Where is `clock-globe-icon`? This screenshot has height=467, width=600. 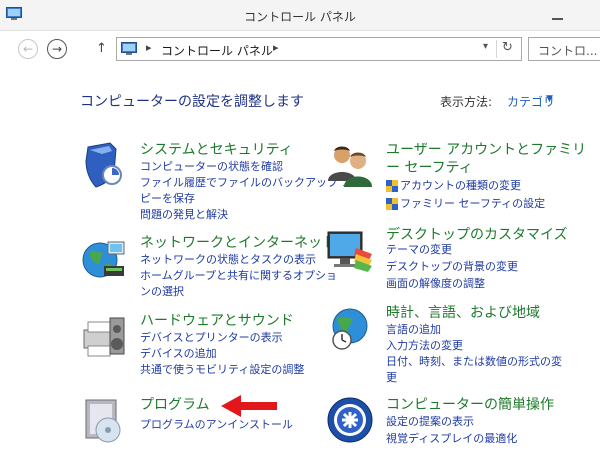
clock-globe-icon is located at coordinates (350, 329).